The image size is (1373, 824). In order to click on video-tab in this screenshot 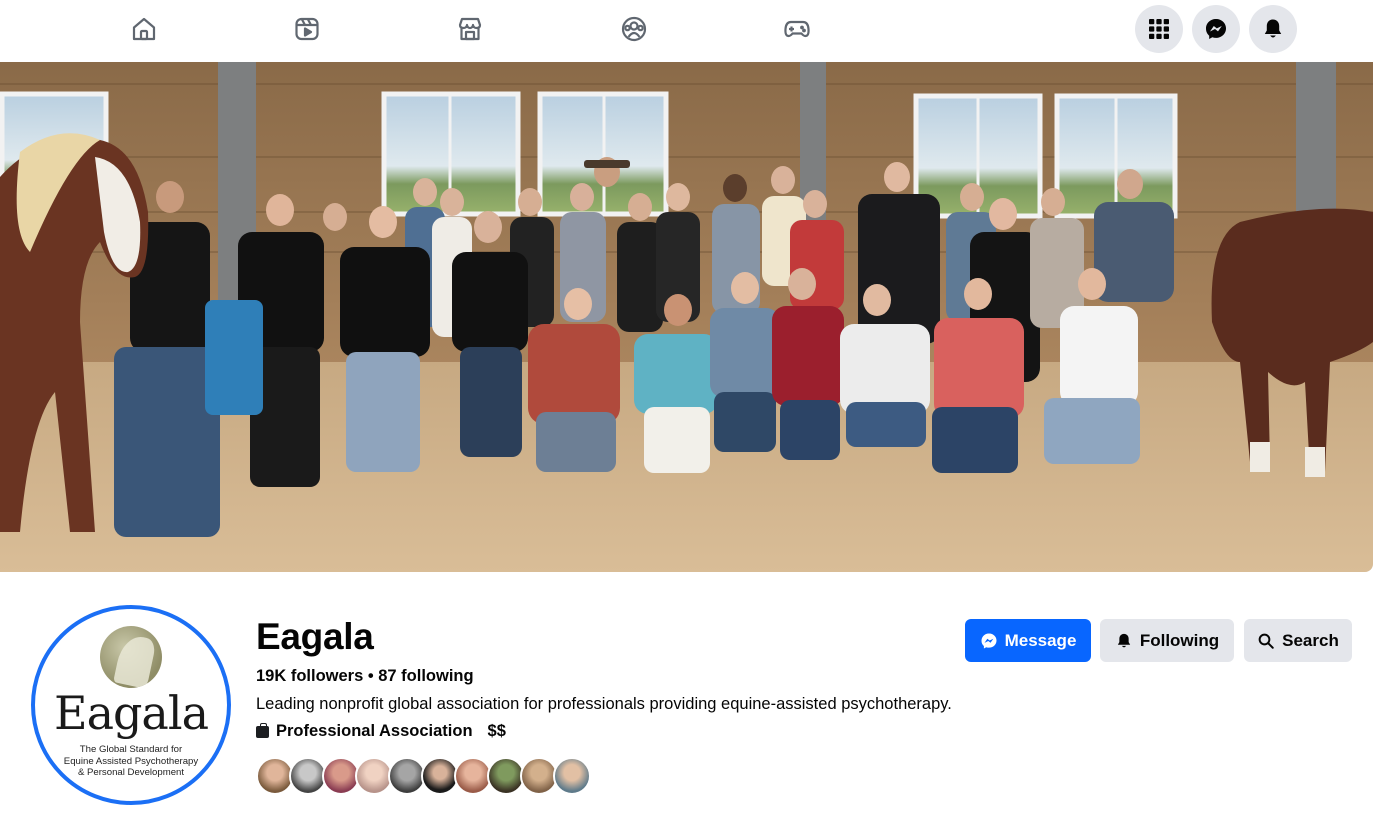, I will do `click(307, 29)`.